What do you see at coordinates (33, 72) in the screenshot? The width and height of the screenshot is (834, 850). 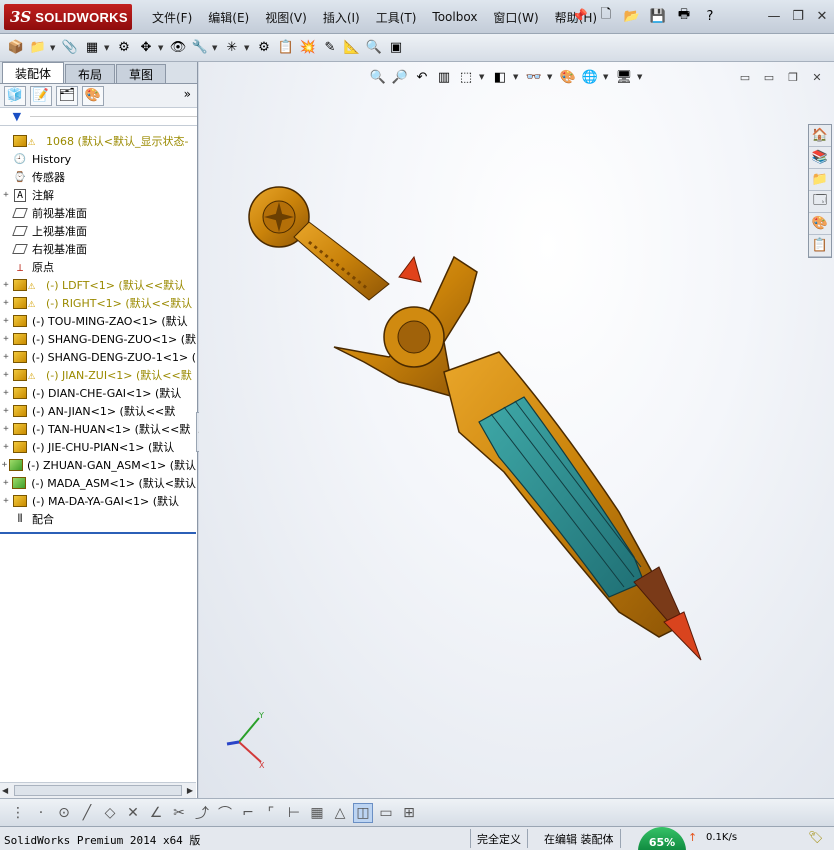 I see `tab-assembly: 装配体` at bounding box center [33, 72].